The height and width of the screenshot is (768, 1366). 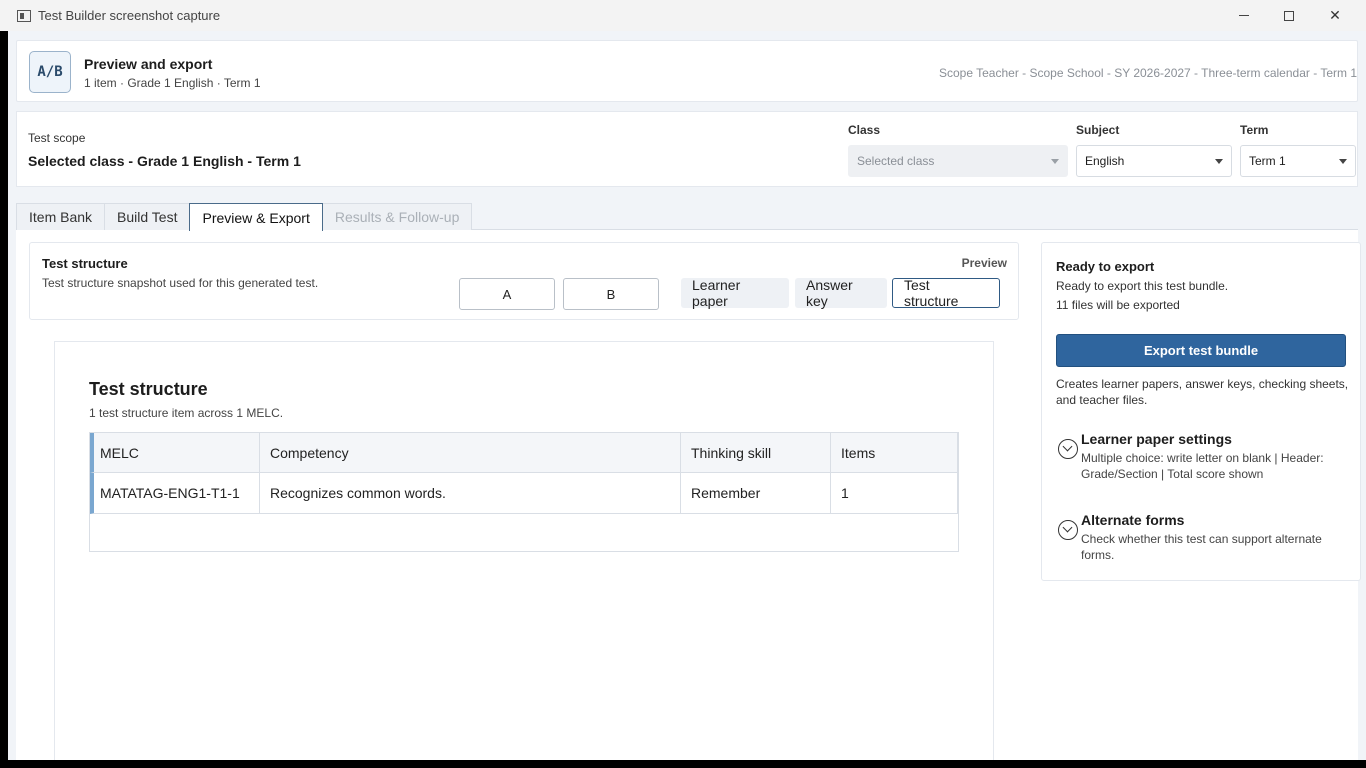 I want to click on test-structure-button: Test structure, so click(x=946, y=293).